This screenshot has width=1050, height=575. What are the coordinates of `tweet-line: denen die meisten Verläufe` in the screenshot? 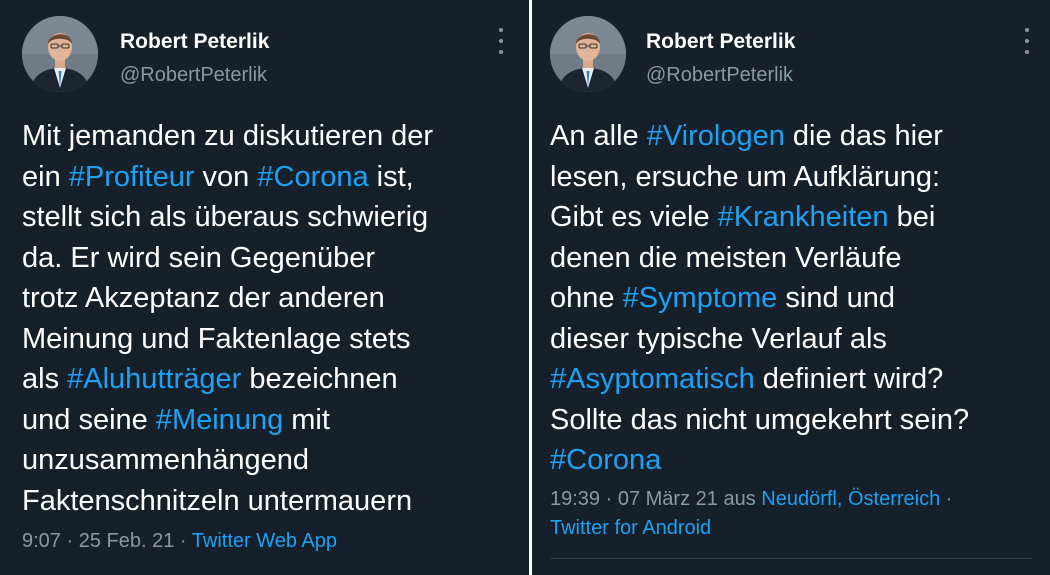 It's located at (759, 258).